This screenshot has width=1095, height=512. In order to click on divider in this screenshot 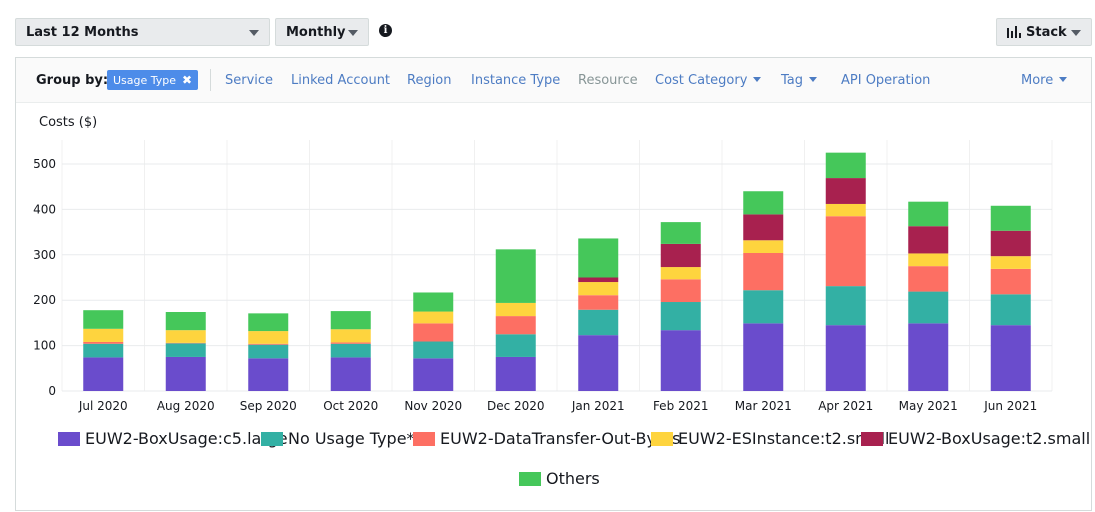, I will do `click(210, 80)`.